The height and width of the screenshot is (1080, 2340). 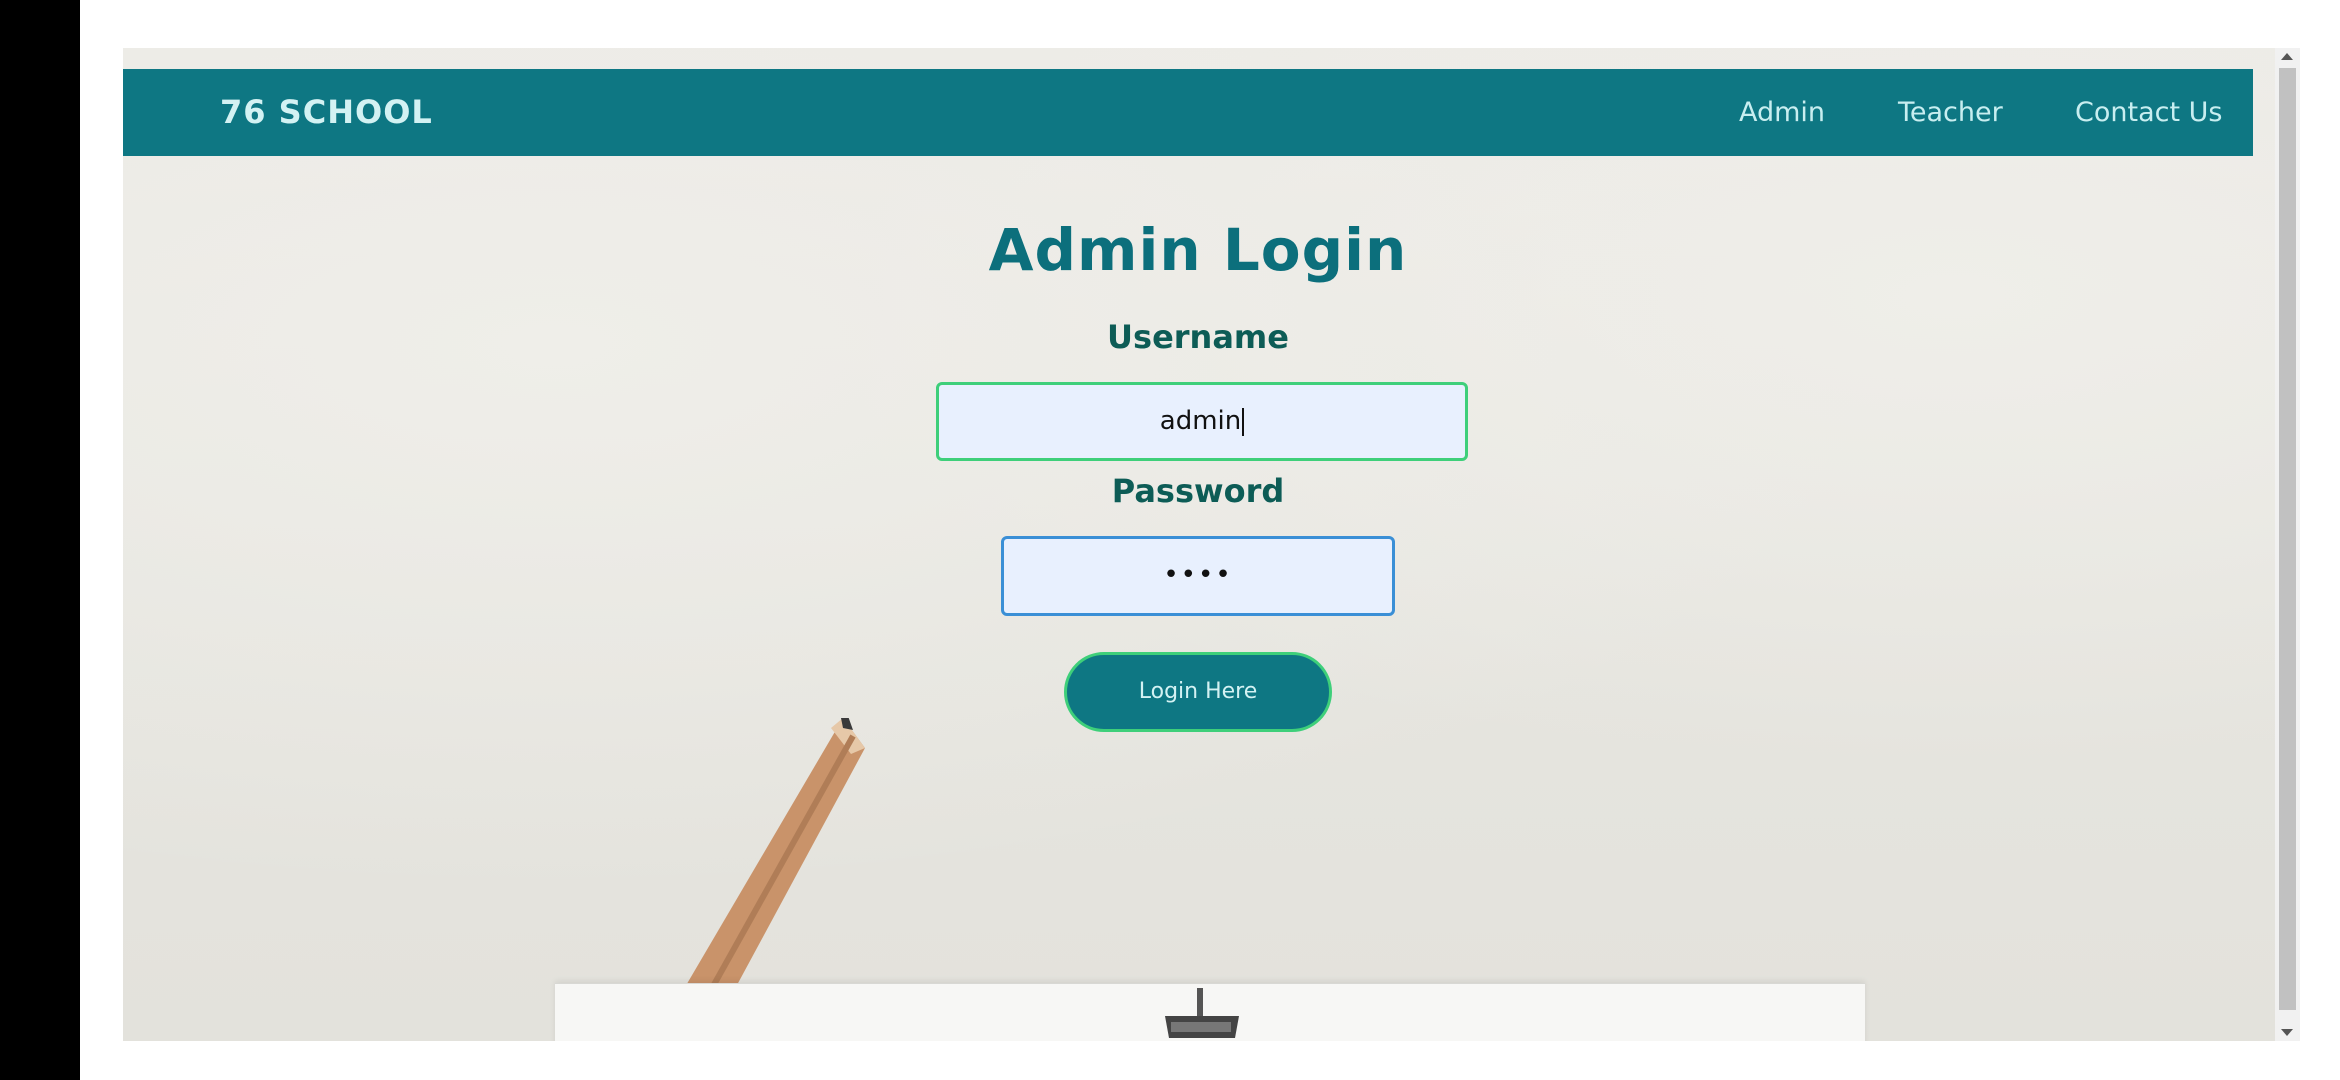 What do you see at coordinates (1198, 491) in the screenshot?
I see `password-label: Password` at bounding box center [1198, 491].